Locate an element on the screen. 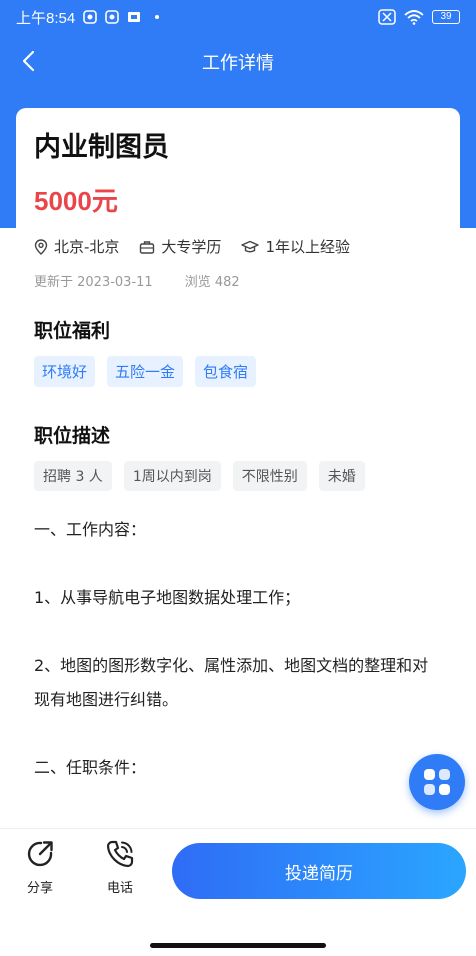 This screenshot has width=476, height=956. education-info: 大专学历 is located at coordinates (180, 246).